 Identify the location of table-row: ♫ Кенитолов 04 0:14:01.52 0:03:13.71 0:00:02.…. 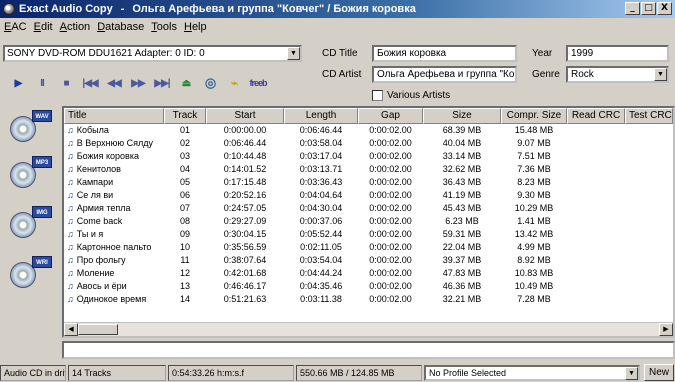
(368, 169).